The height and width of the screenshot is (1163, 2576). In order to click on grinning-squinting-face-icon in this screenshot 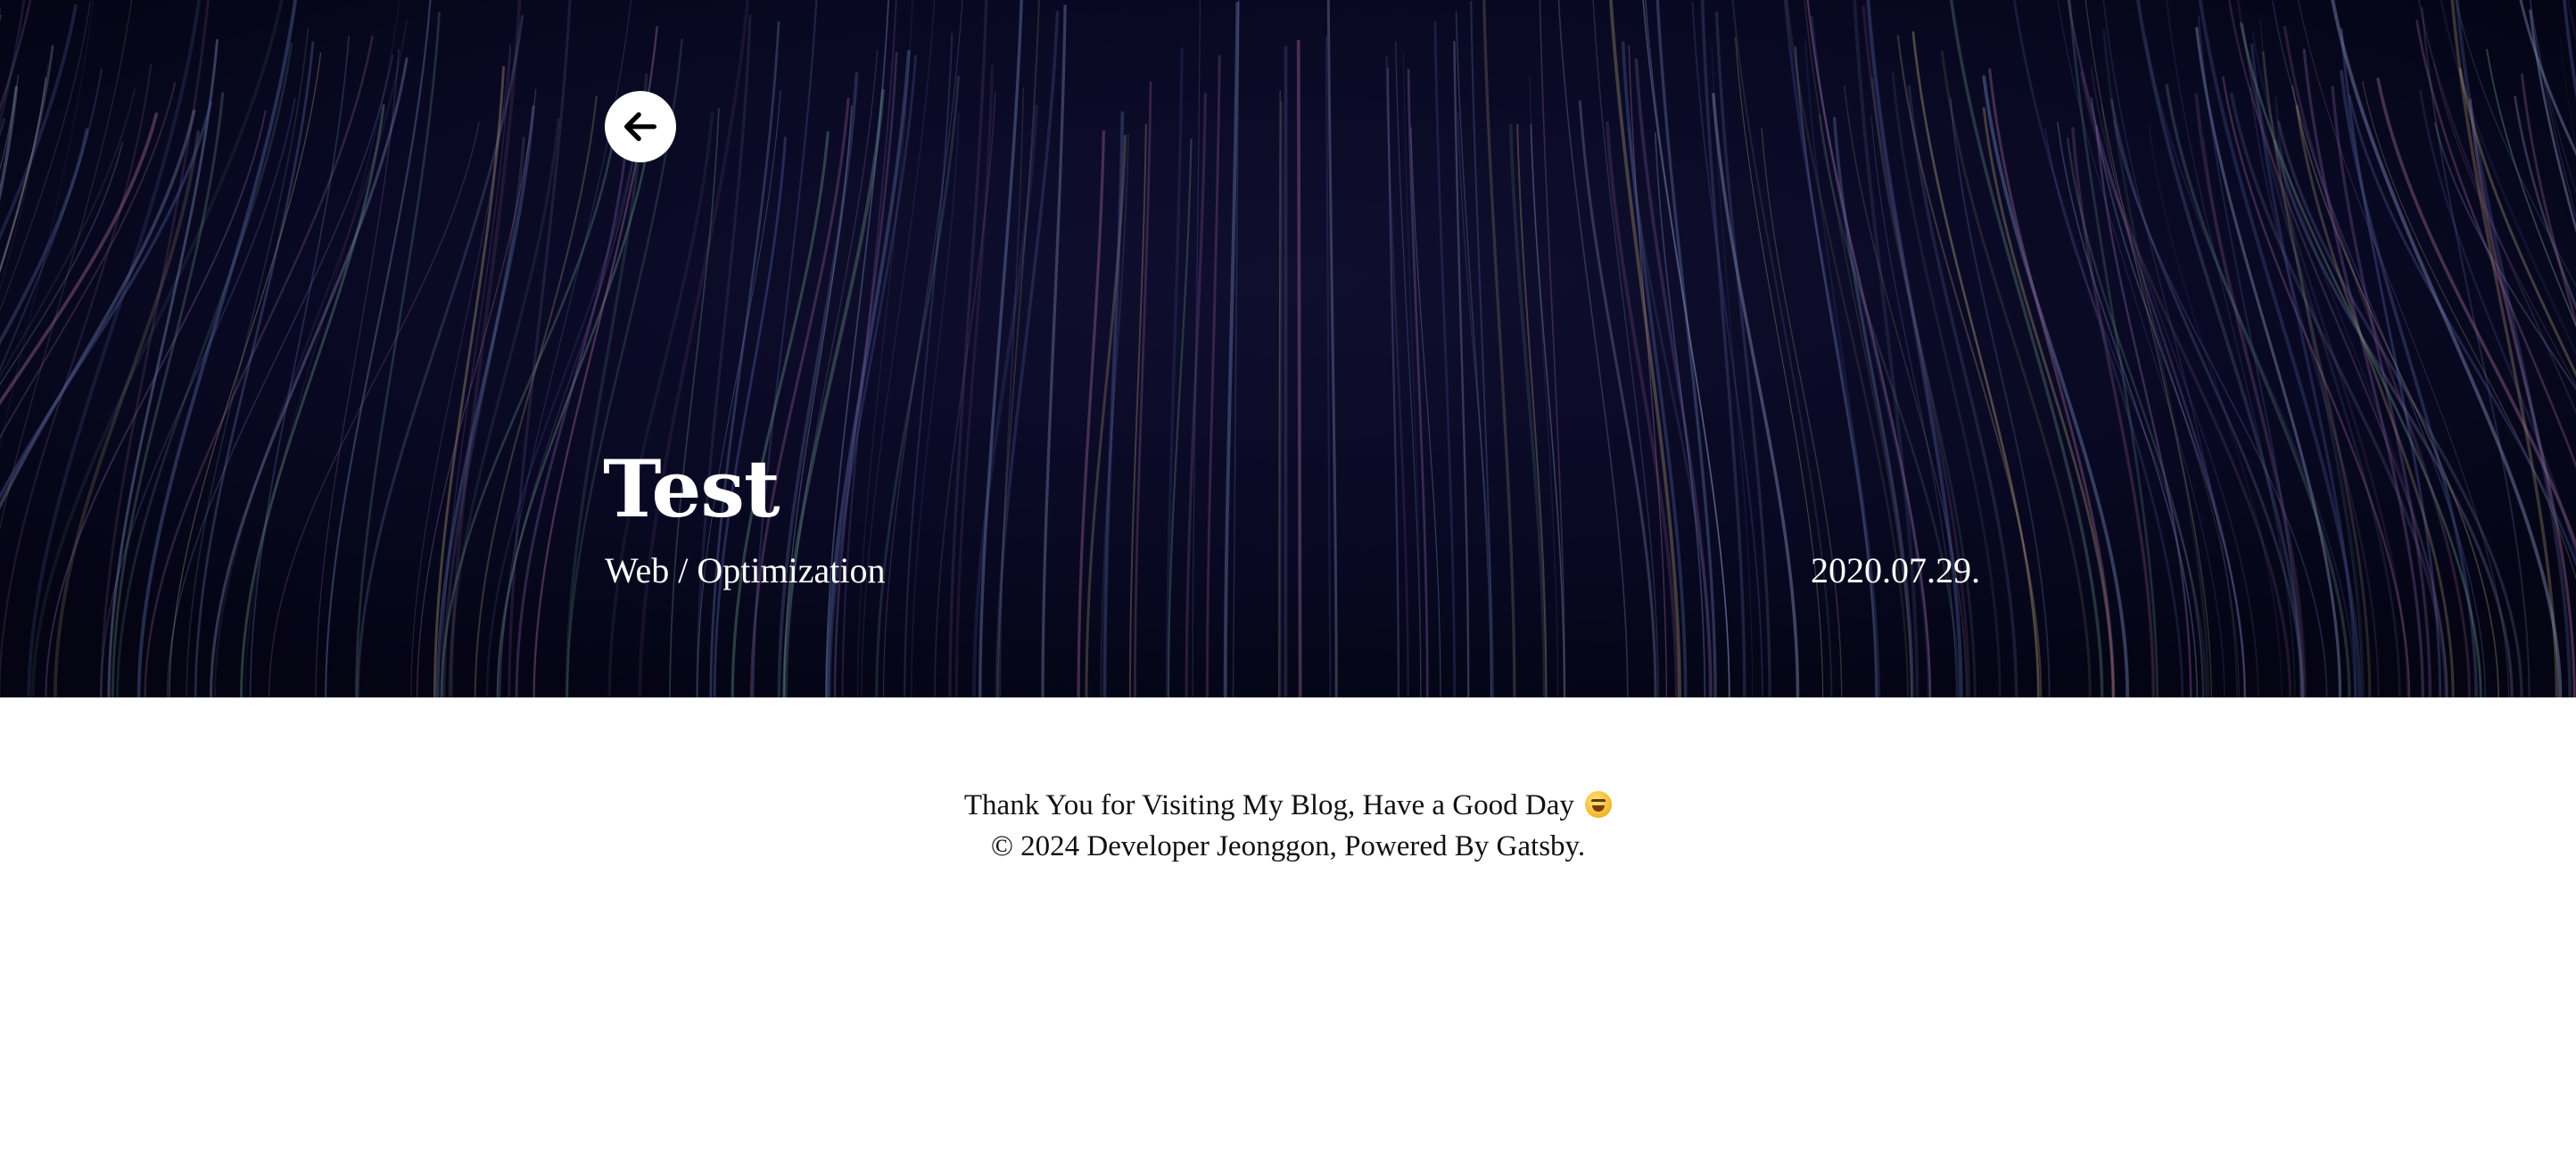, I will do `click(1599, 804)`.